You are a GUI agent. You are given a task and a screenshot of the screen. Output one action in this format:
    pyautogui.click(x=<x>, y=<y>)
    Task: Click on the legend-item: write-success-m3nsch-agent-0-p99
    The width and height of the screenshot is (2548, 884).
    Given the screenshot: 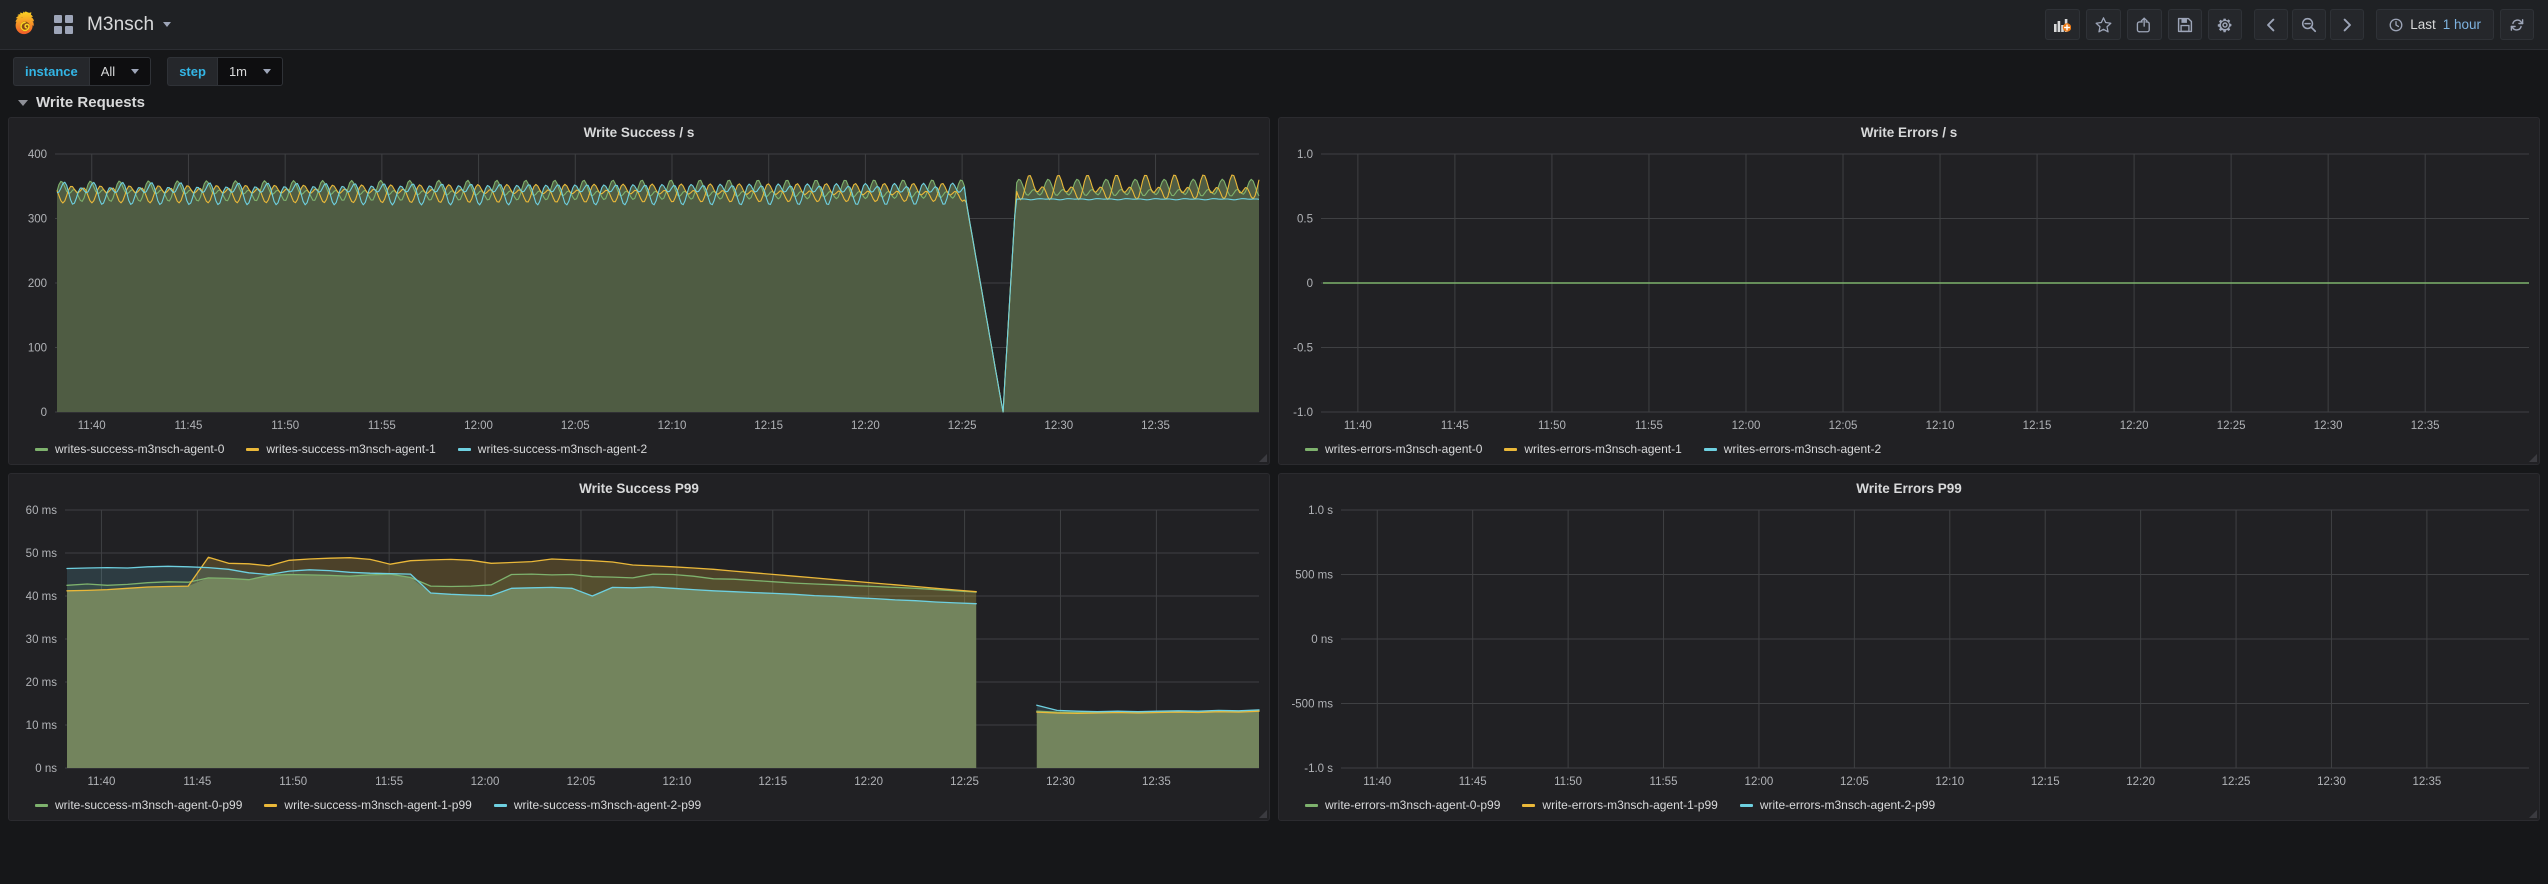 What is the action you would take?
    pyautogui.click(x=138, y=805)
    